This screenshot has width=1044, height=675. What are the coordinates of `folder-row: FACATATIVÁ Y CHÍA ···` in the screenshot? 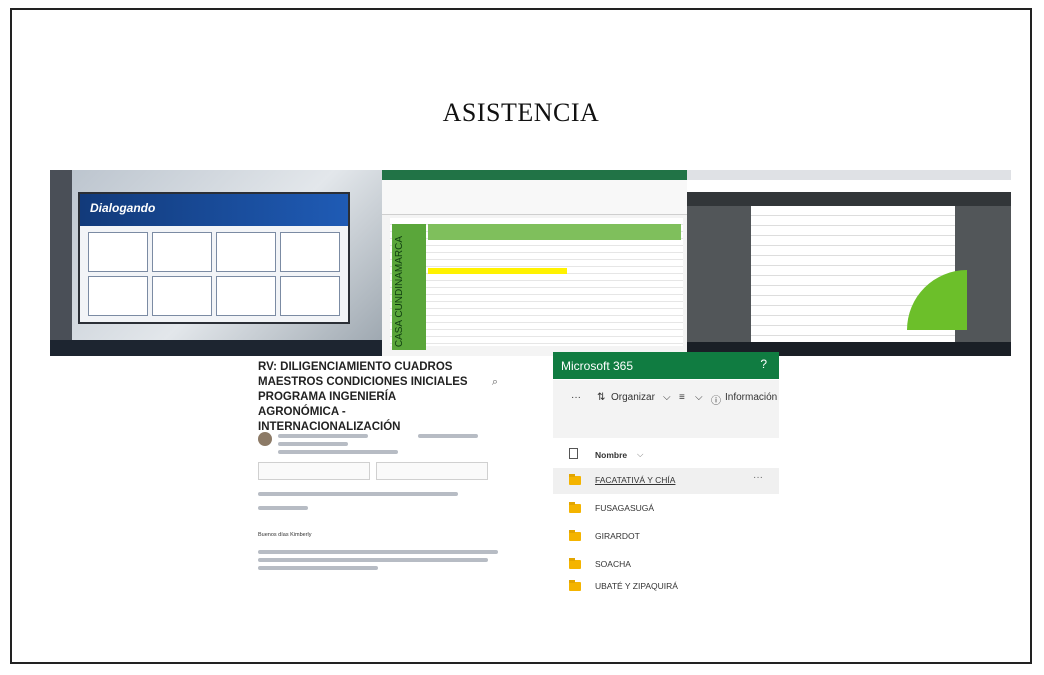 It's located at (666, 481).